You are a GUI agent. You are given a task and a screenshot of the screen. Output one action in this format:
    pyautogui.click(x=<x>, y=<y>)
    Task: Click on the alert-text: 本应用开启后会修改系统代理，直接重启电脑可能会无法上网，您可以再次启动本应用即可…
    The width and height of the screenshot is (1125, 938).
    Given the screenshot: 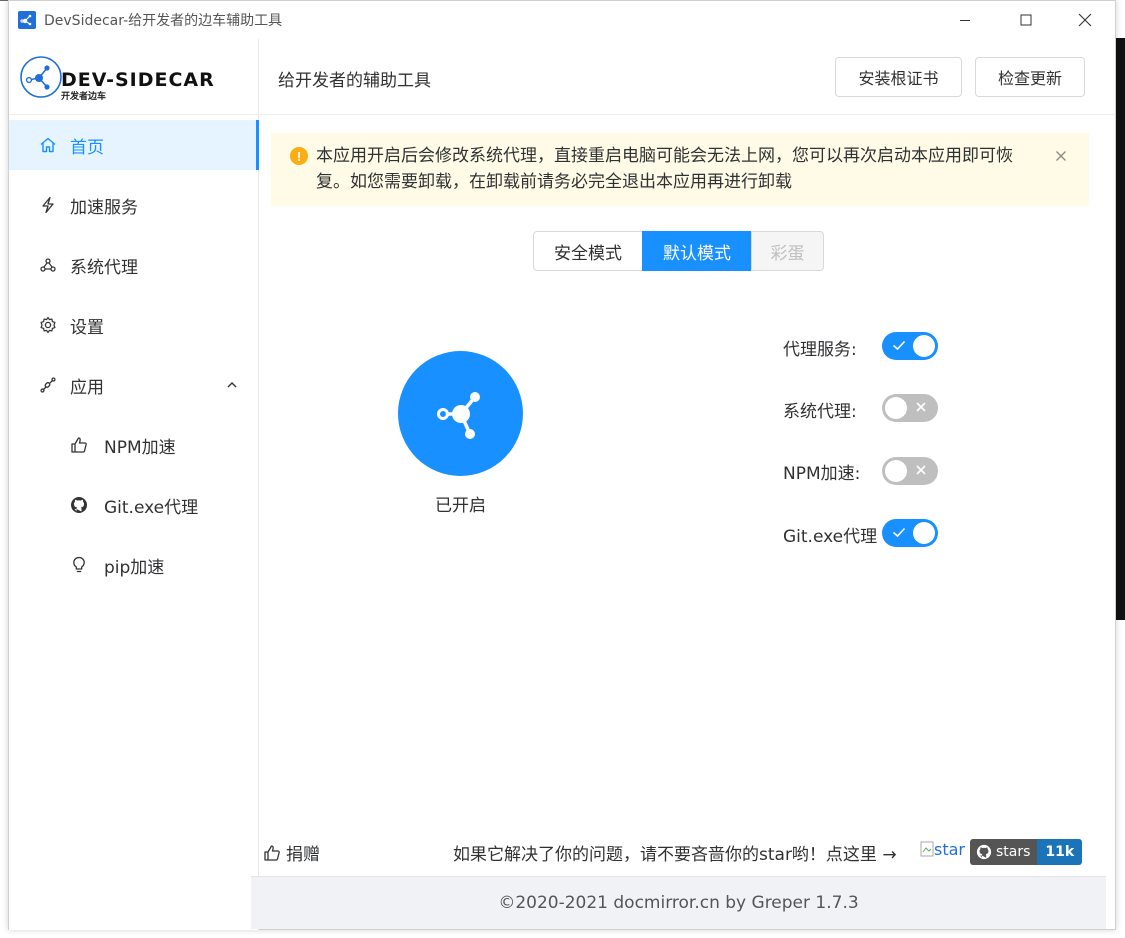 What is the action you would take?
    pyautogui.click(x=664, y=169)
    